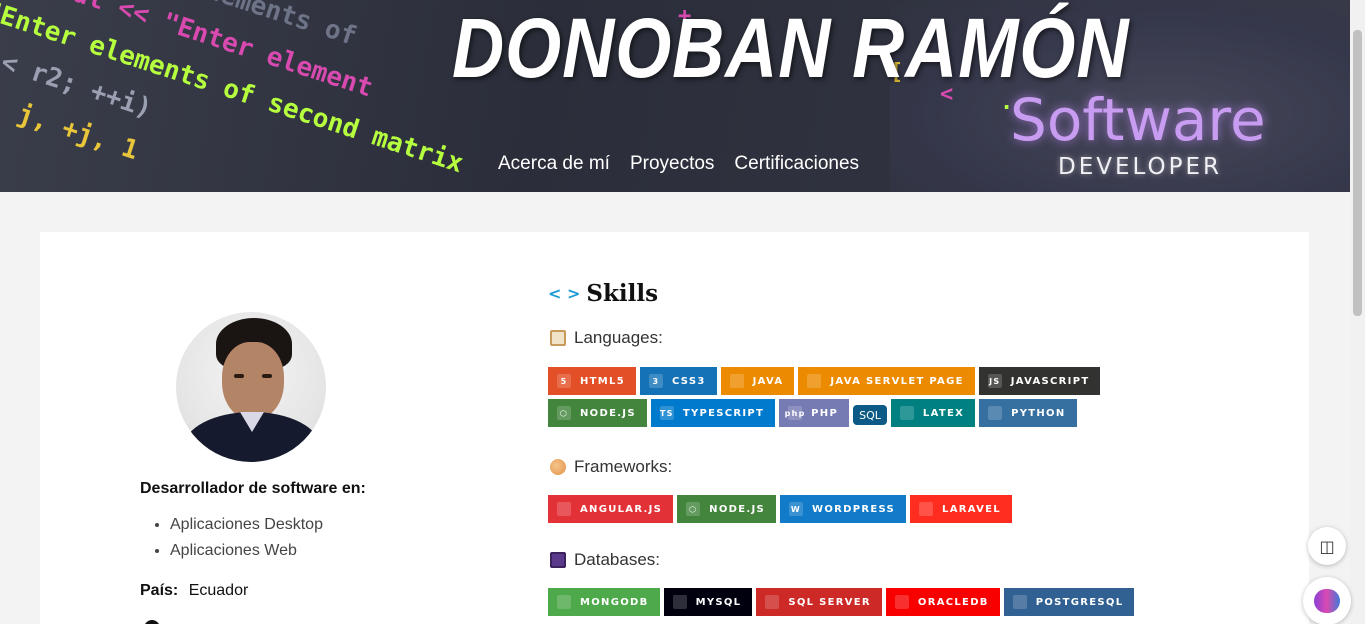  What do you see at coordinates (1028, 413) in the screenshot?
I see `badge-python: PYTHON` at bounding box center [1028, 413].